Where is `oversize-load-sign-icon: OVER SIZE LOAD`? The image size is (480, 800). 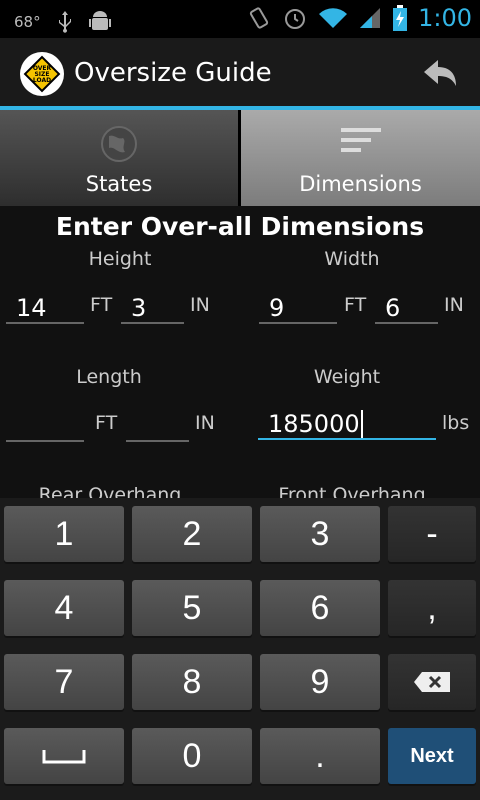 oversize-load-sign-icon: OVER SIZE LOAD is located at coordinates (42, 74).